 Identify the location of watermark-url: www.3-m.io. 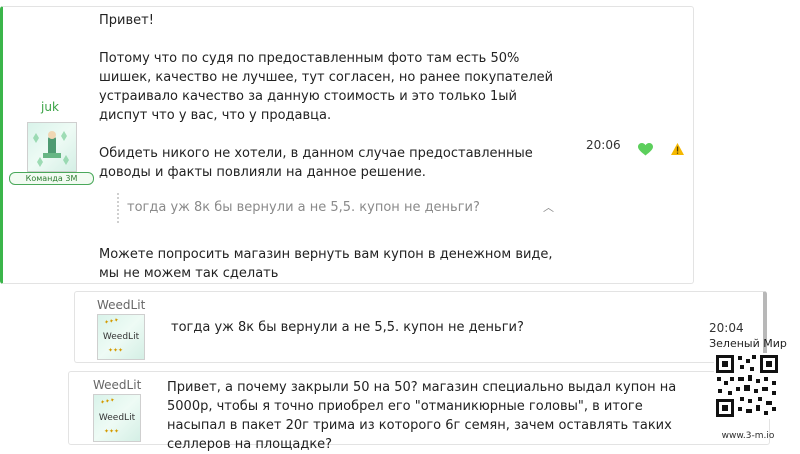
(748, 436).